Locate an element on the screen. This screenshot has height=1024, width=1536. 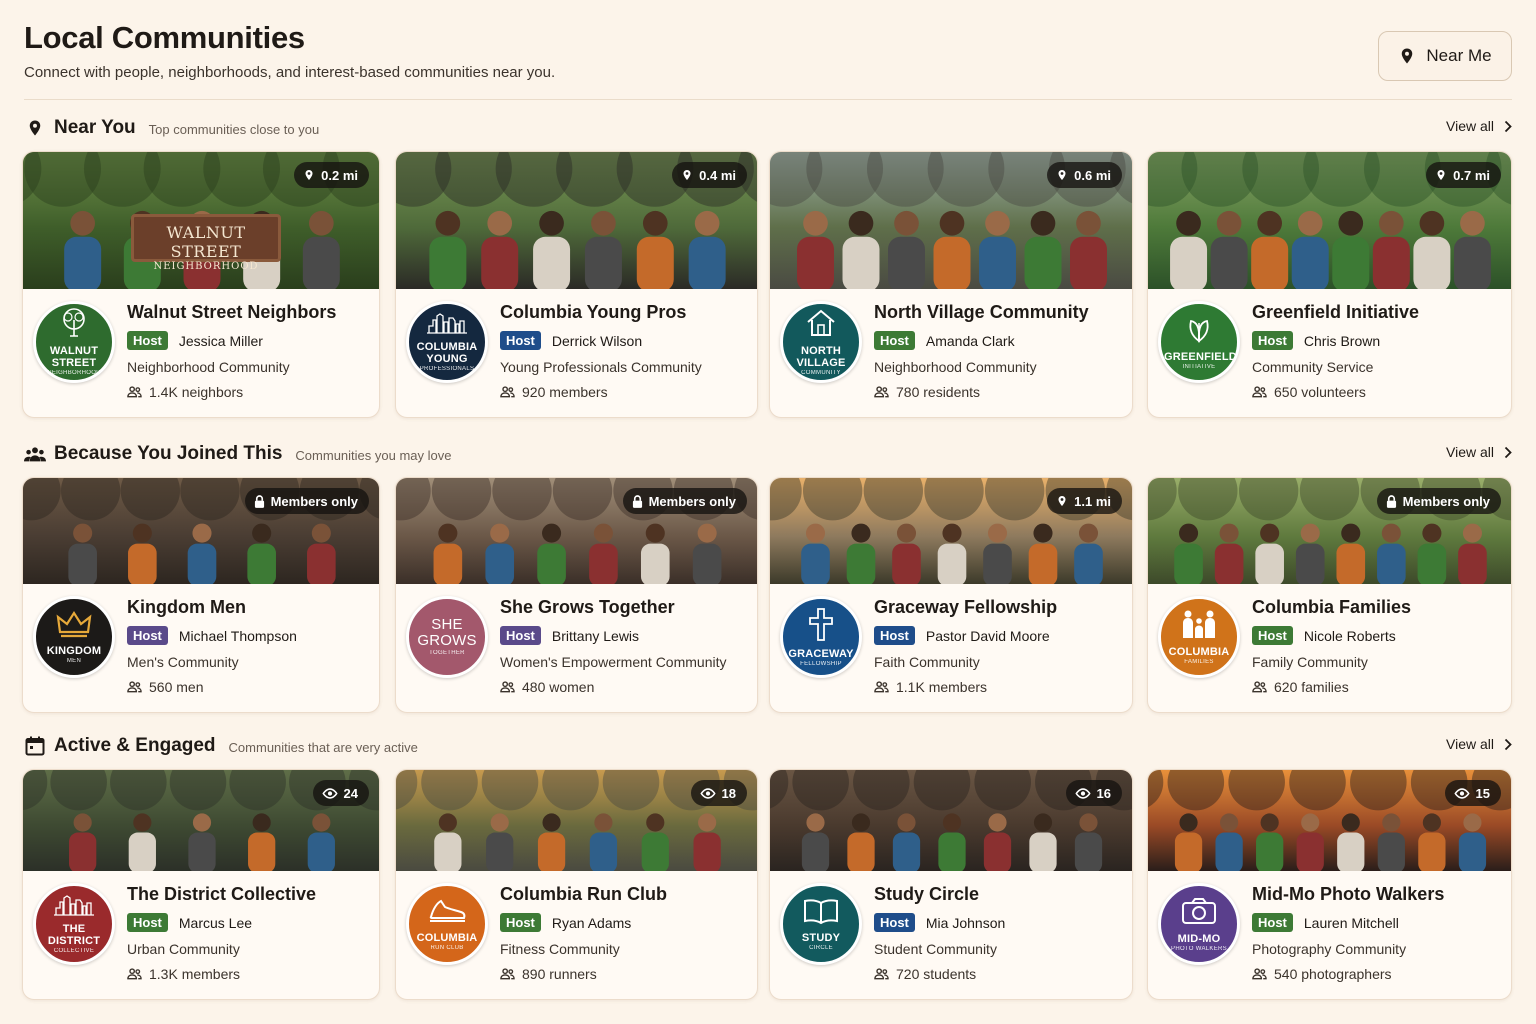
photo-badge: 0.6 mi is located at coordinates (1084, 175).